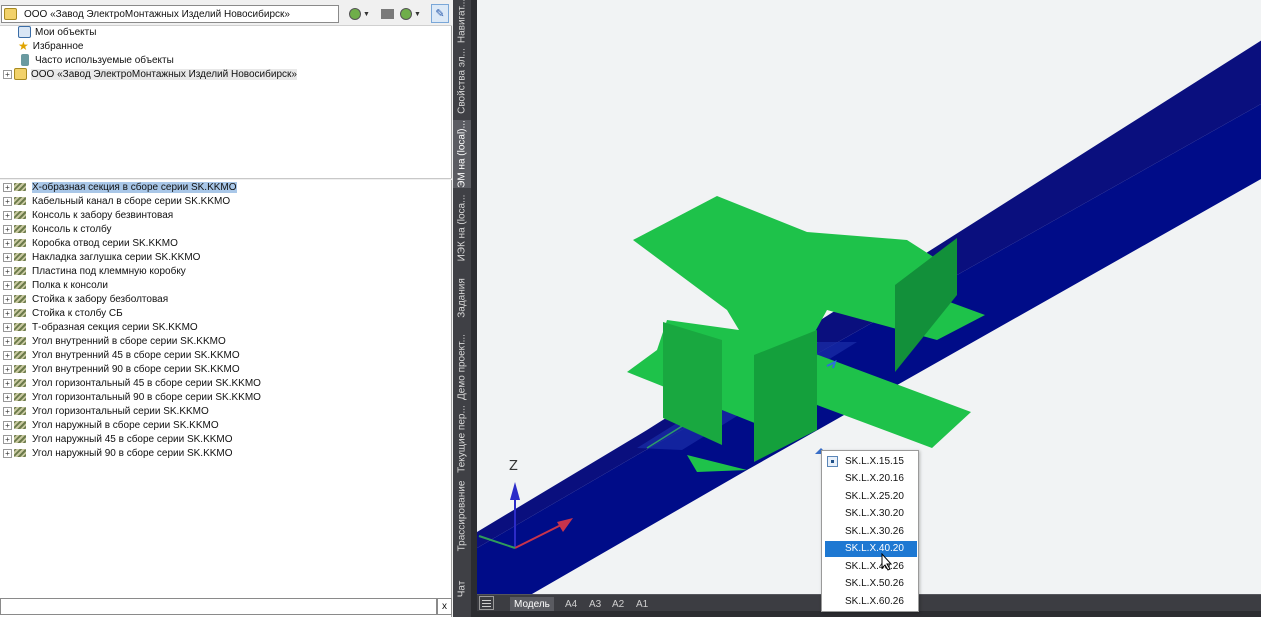  Describe the element at coordinates (218, 606) in the screenshot. I see `search-input` at that location.